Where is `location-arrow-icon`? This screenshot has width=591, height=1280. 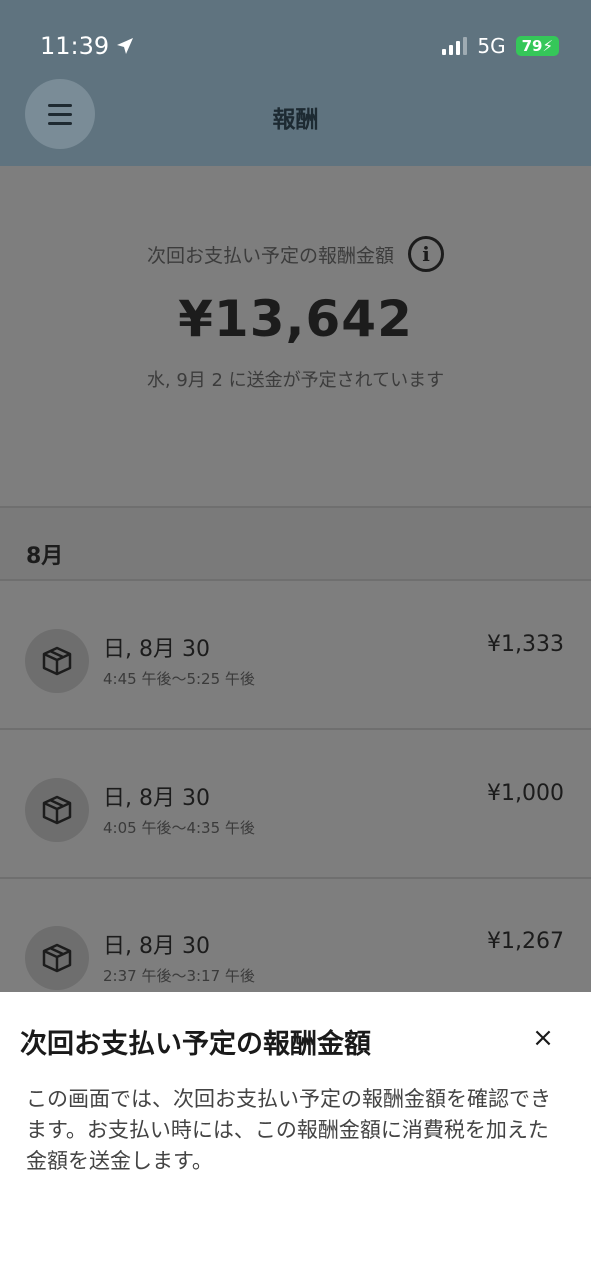
location-arrow-icon is located at coordinates (125, 46).